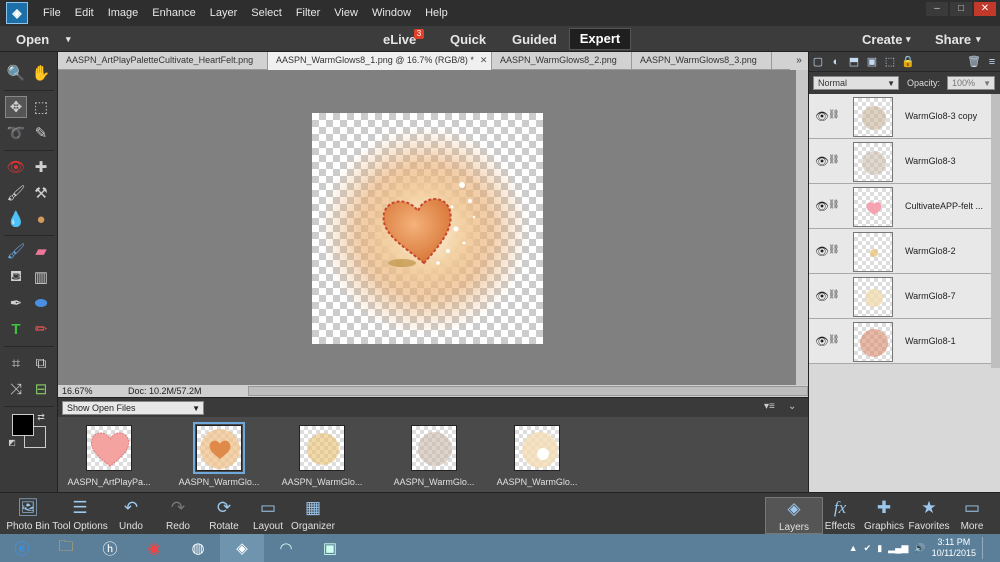 This screenshot has width=1000, height=562. Describe the element at coordinates (41, 389) in the screenshot. I see `straighten-tool-icon: ⊟` at that location.